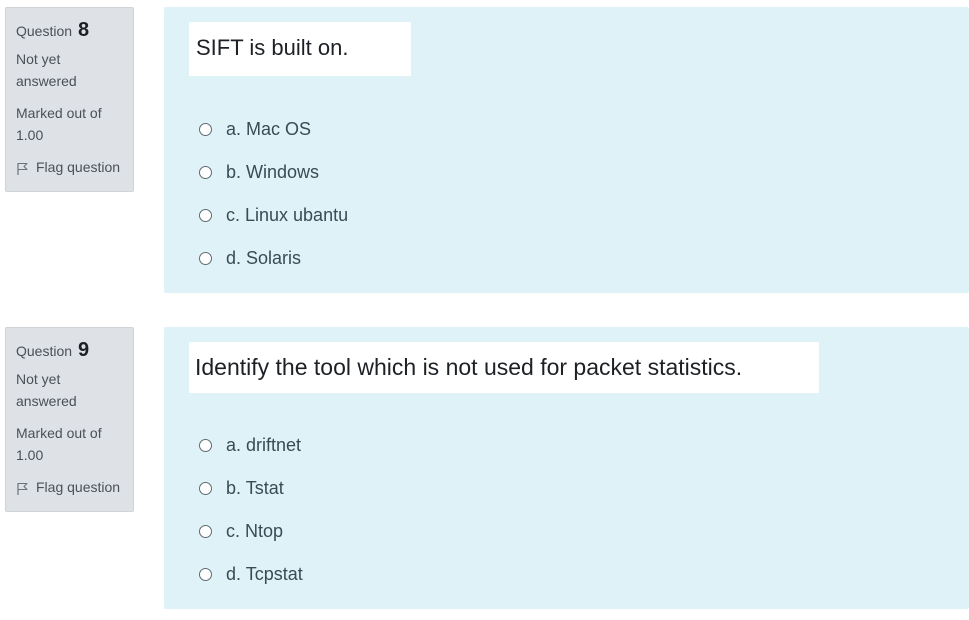  I want to click on answer-option: c. Linux ubantu, so click(273, 215).